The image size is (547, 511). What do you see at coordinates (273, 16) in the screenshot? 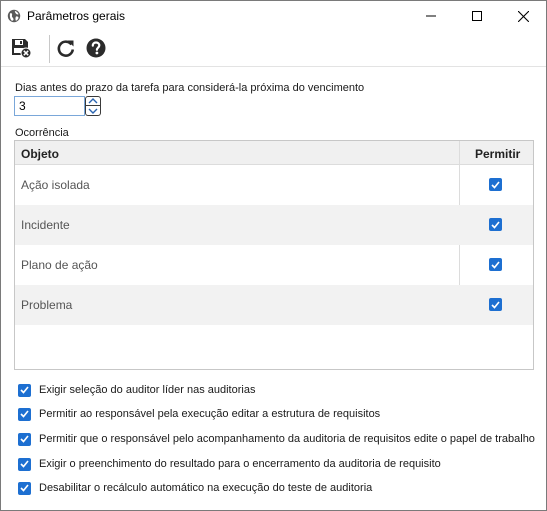
I see `title-bar: Parâmetros gerais` at bounding box center [273, 16].